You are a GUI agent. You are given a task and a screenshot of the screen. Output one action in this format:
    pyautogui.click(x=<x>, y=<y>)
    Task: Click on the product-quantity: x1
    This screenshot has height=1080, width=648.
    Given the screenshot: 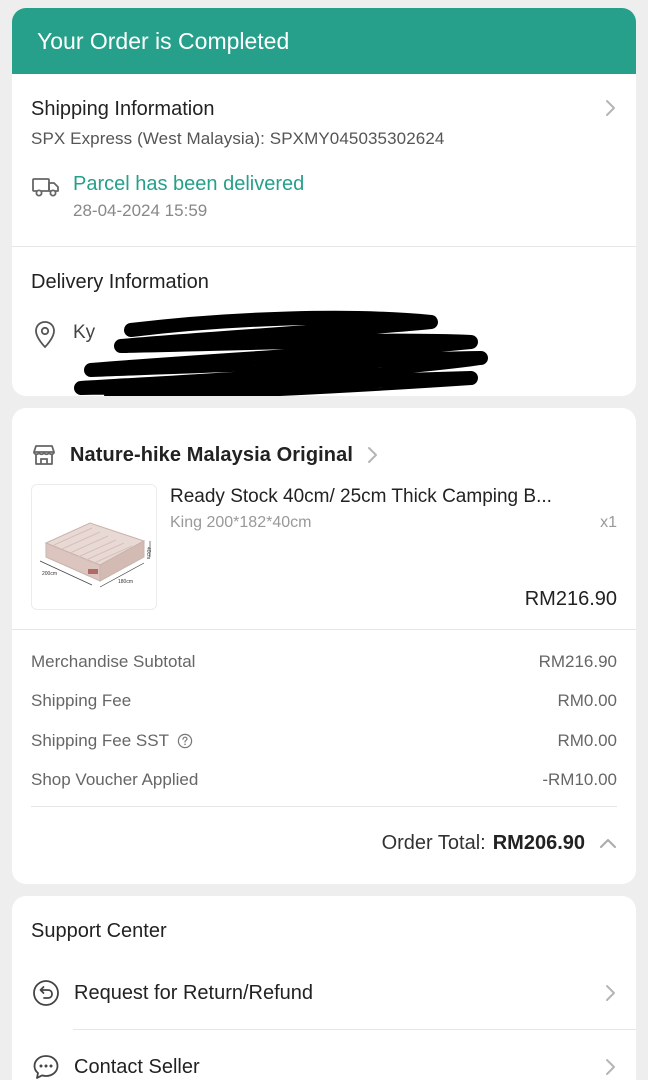 What is the action you would take?
    pyautogui.click(x=608, y=522)
    